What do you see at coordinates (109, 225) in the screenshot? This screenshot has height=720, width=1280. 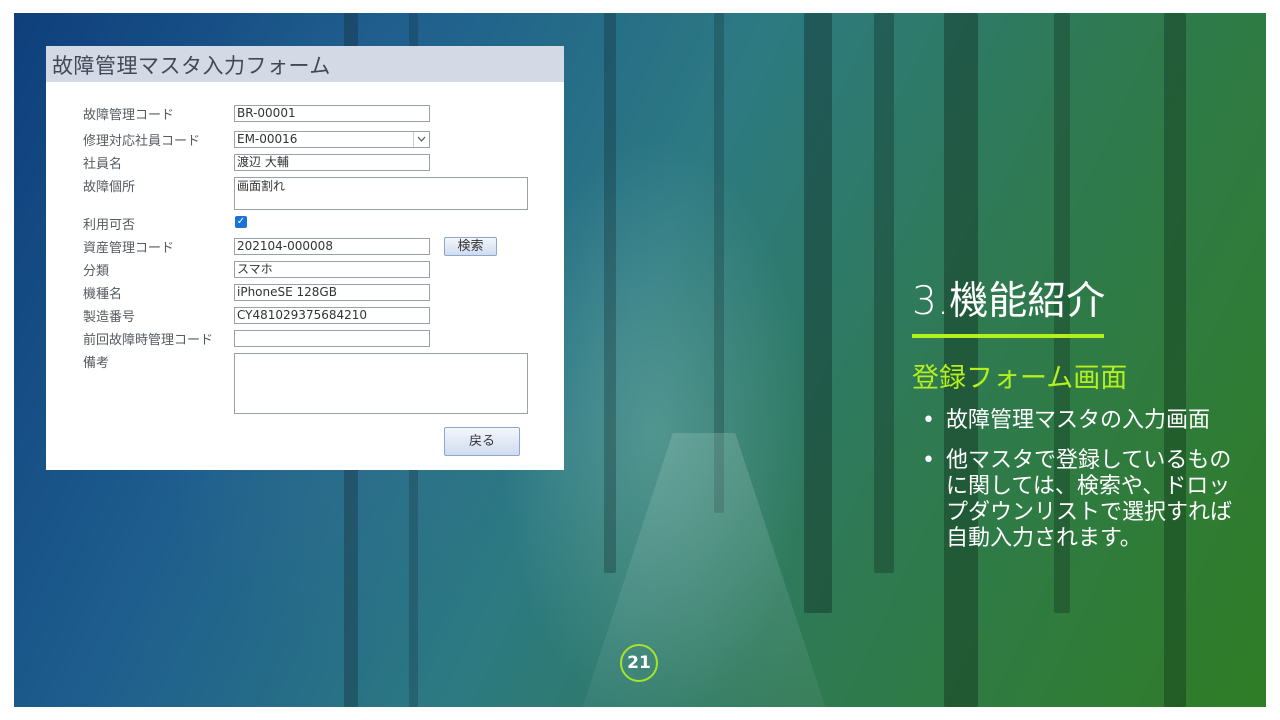 I see `field-label-availability: 利用可否` at bounding box center [109, 225].